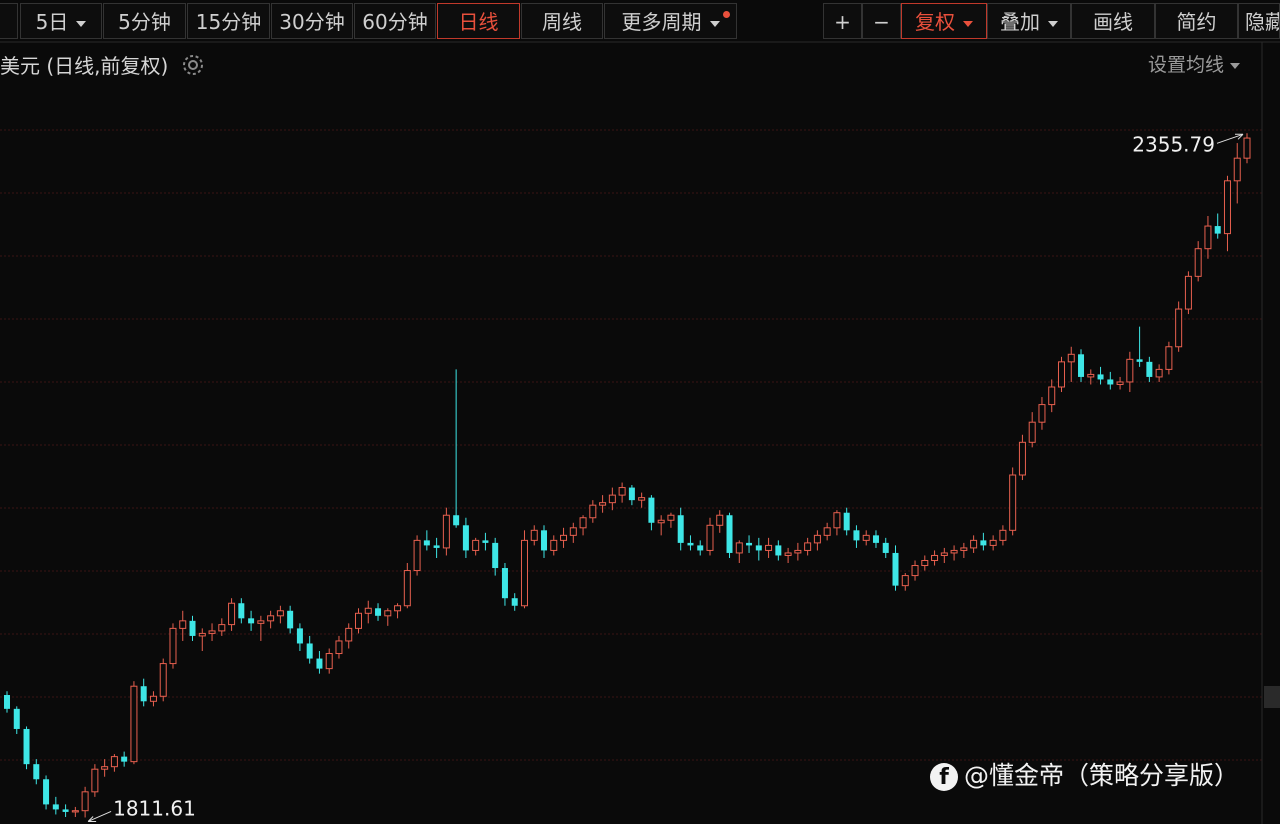  I want to click on overlay-dropdown: 叠加, so click(1029, 21).